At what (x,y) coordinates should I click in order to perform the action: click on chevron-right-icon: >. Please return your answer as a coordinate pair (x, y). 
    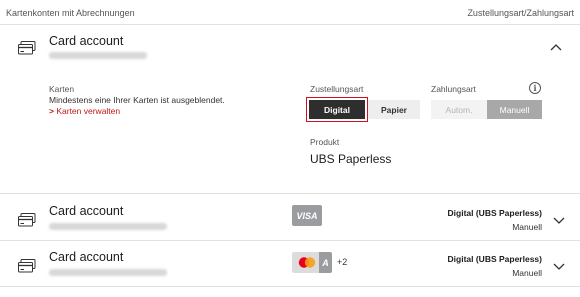
    Looking at the image, I should click on (51, 111).